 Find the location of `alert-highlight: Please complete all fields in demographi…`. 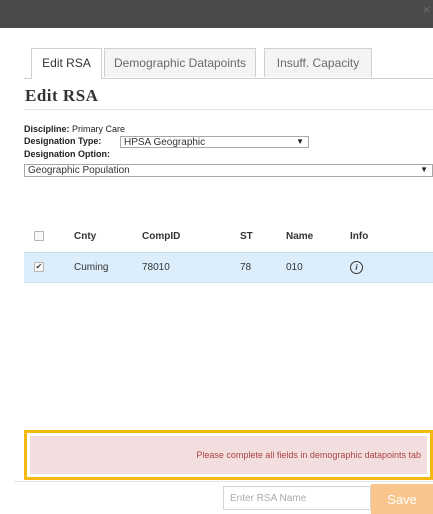

alert-highlight: Please complete all fields in demographi… is located at coordinates (228, 455).